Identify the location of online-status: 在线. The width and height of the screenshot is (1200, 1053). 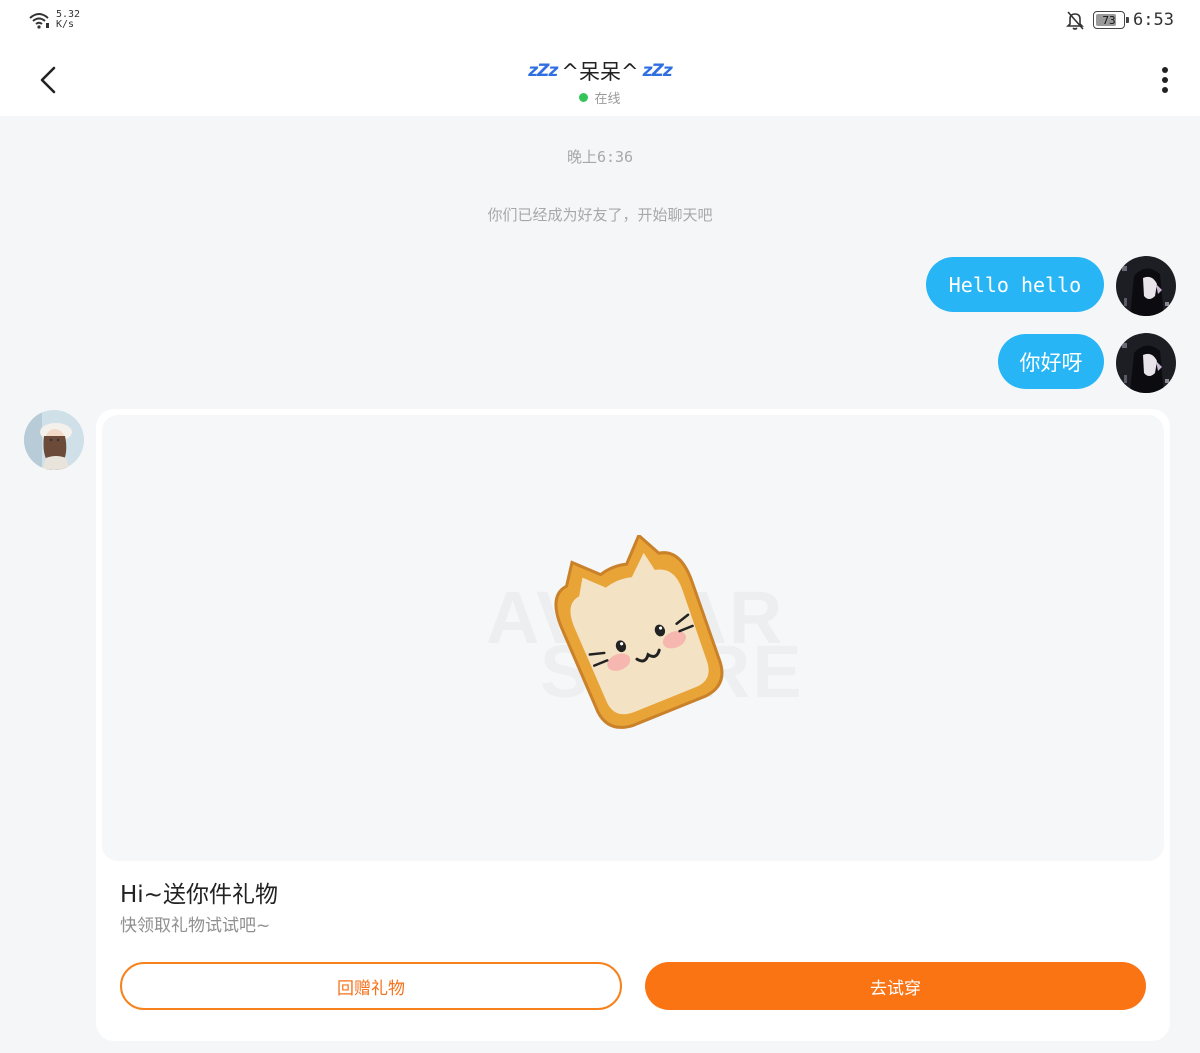
(600, 97).